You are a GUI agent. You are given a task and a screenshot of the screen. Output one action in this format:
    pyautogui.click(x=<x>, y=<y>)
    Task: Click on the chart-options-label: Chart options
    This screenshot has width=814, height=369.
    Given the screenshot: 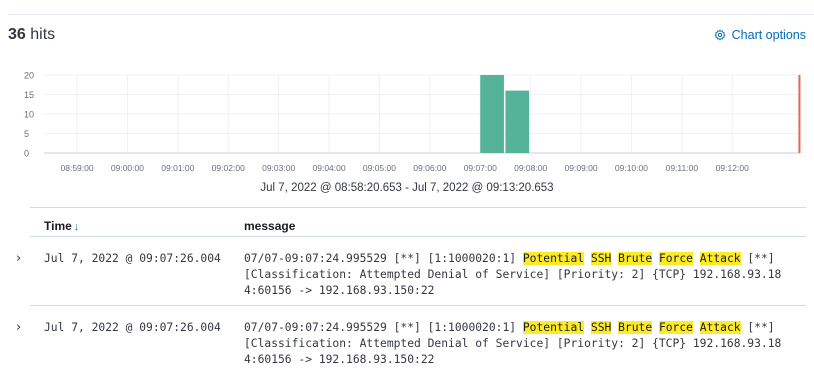 What is the action you would take?
    pyautogui.click(x=768, y=35)
    